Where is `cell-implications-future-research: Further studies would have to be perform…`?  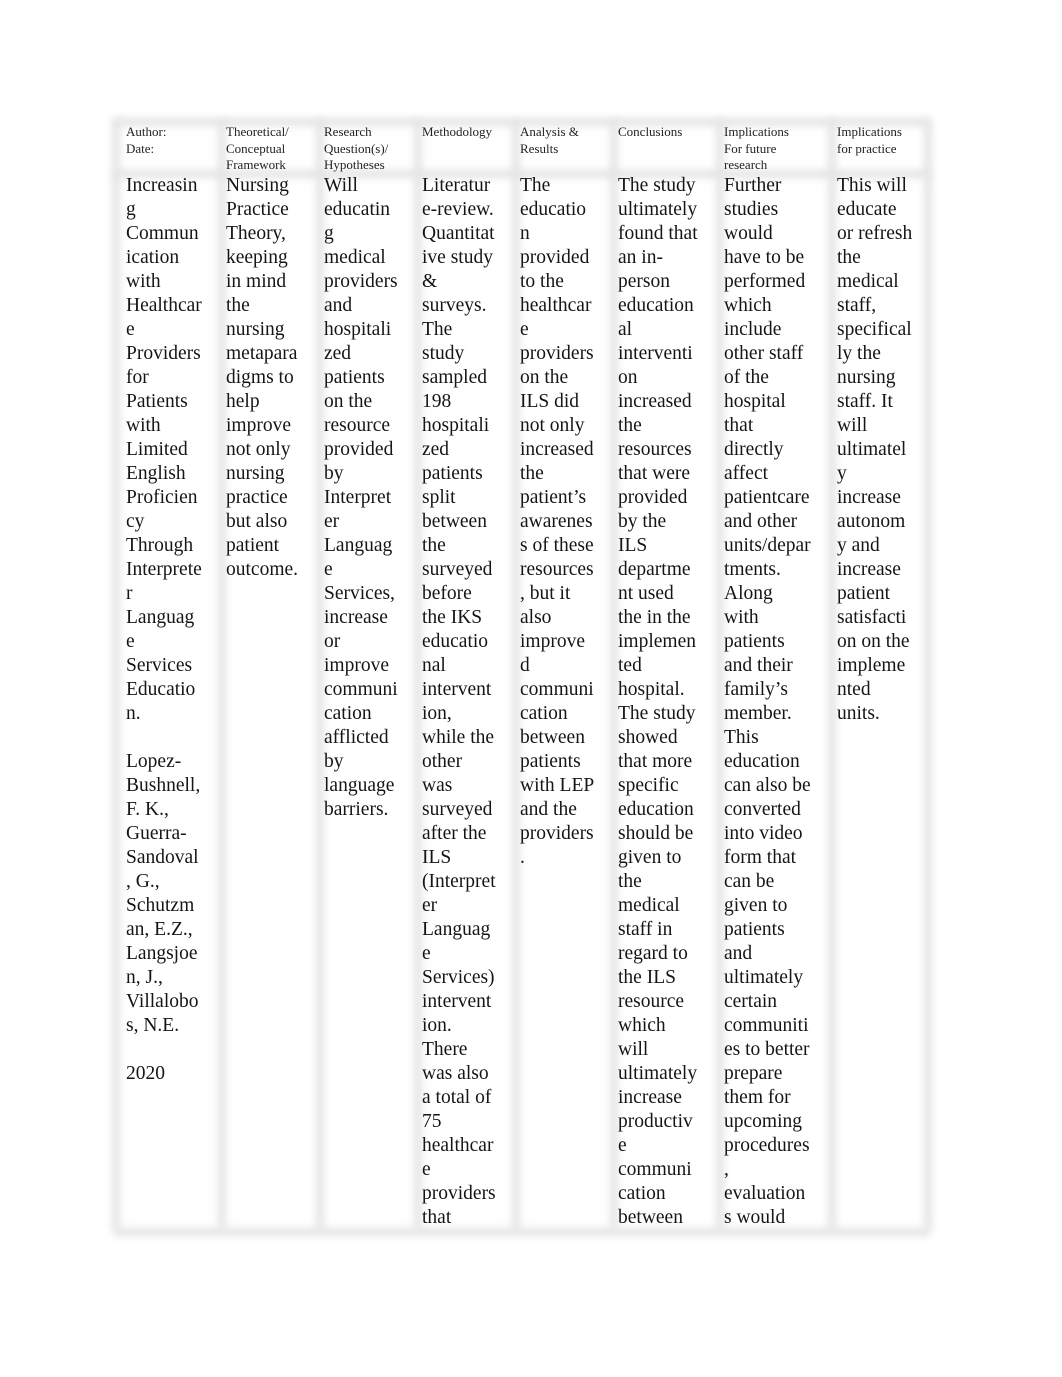 cell-implications-future-research: Further studies would have to be perform… is located at coordinates (767, 701).